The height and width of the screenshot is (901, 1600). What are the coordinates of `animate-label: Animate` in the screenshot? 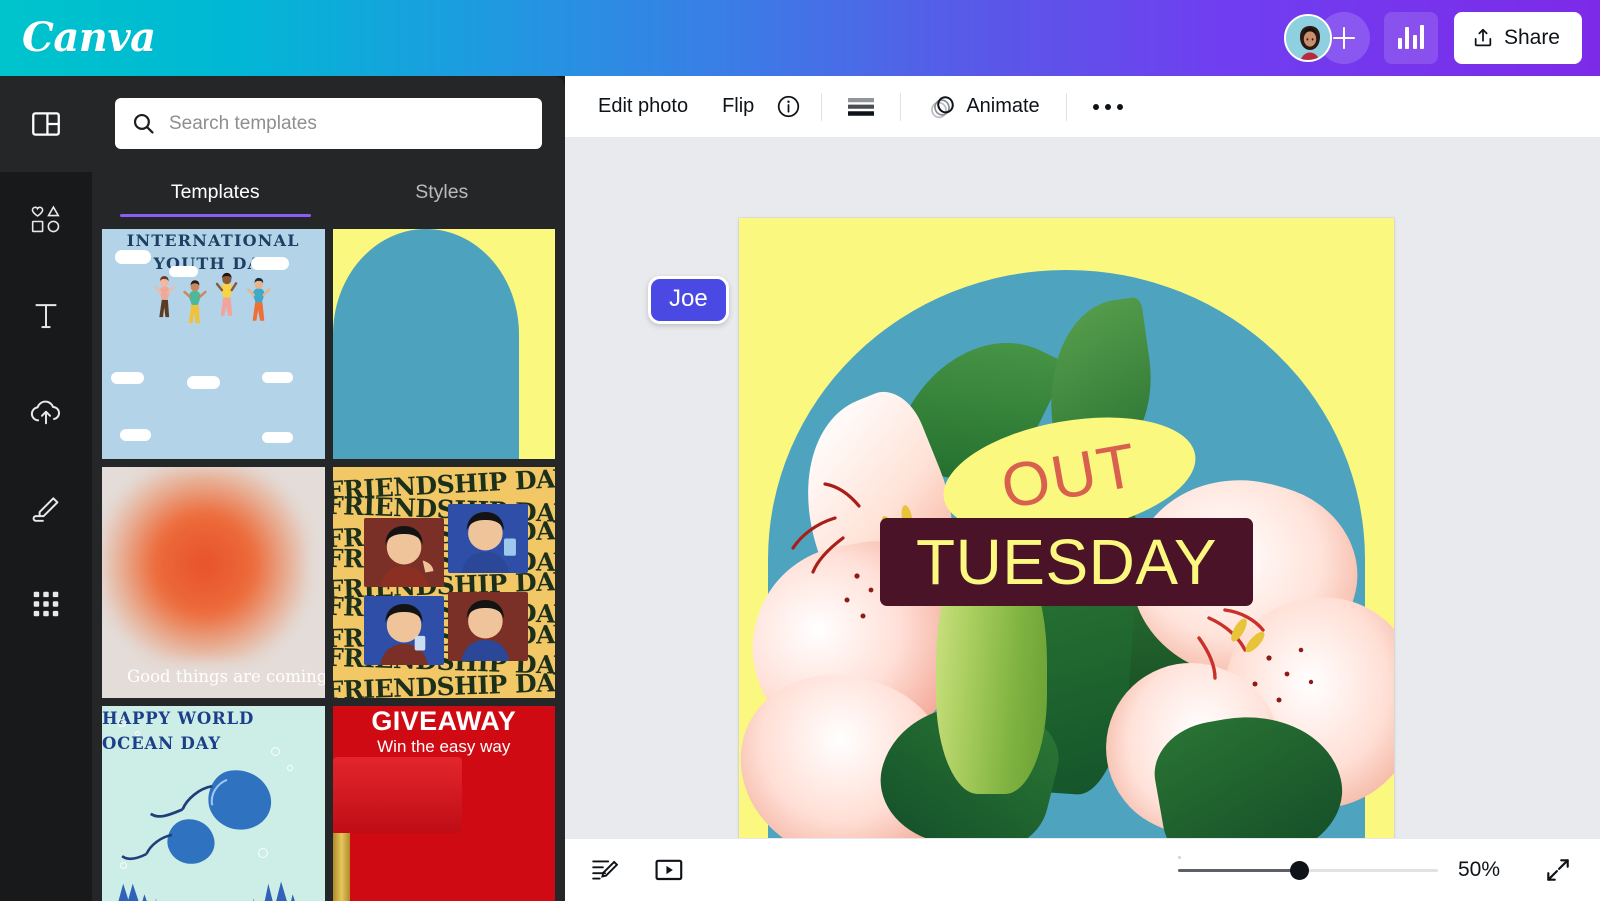 It's located at (1003, 106).